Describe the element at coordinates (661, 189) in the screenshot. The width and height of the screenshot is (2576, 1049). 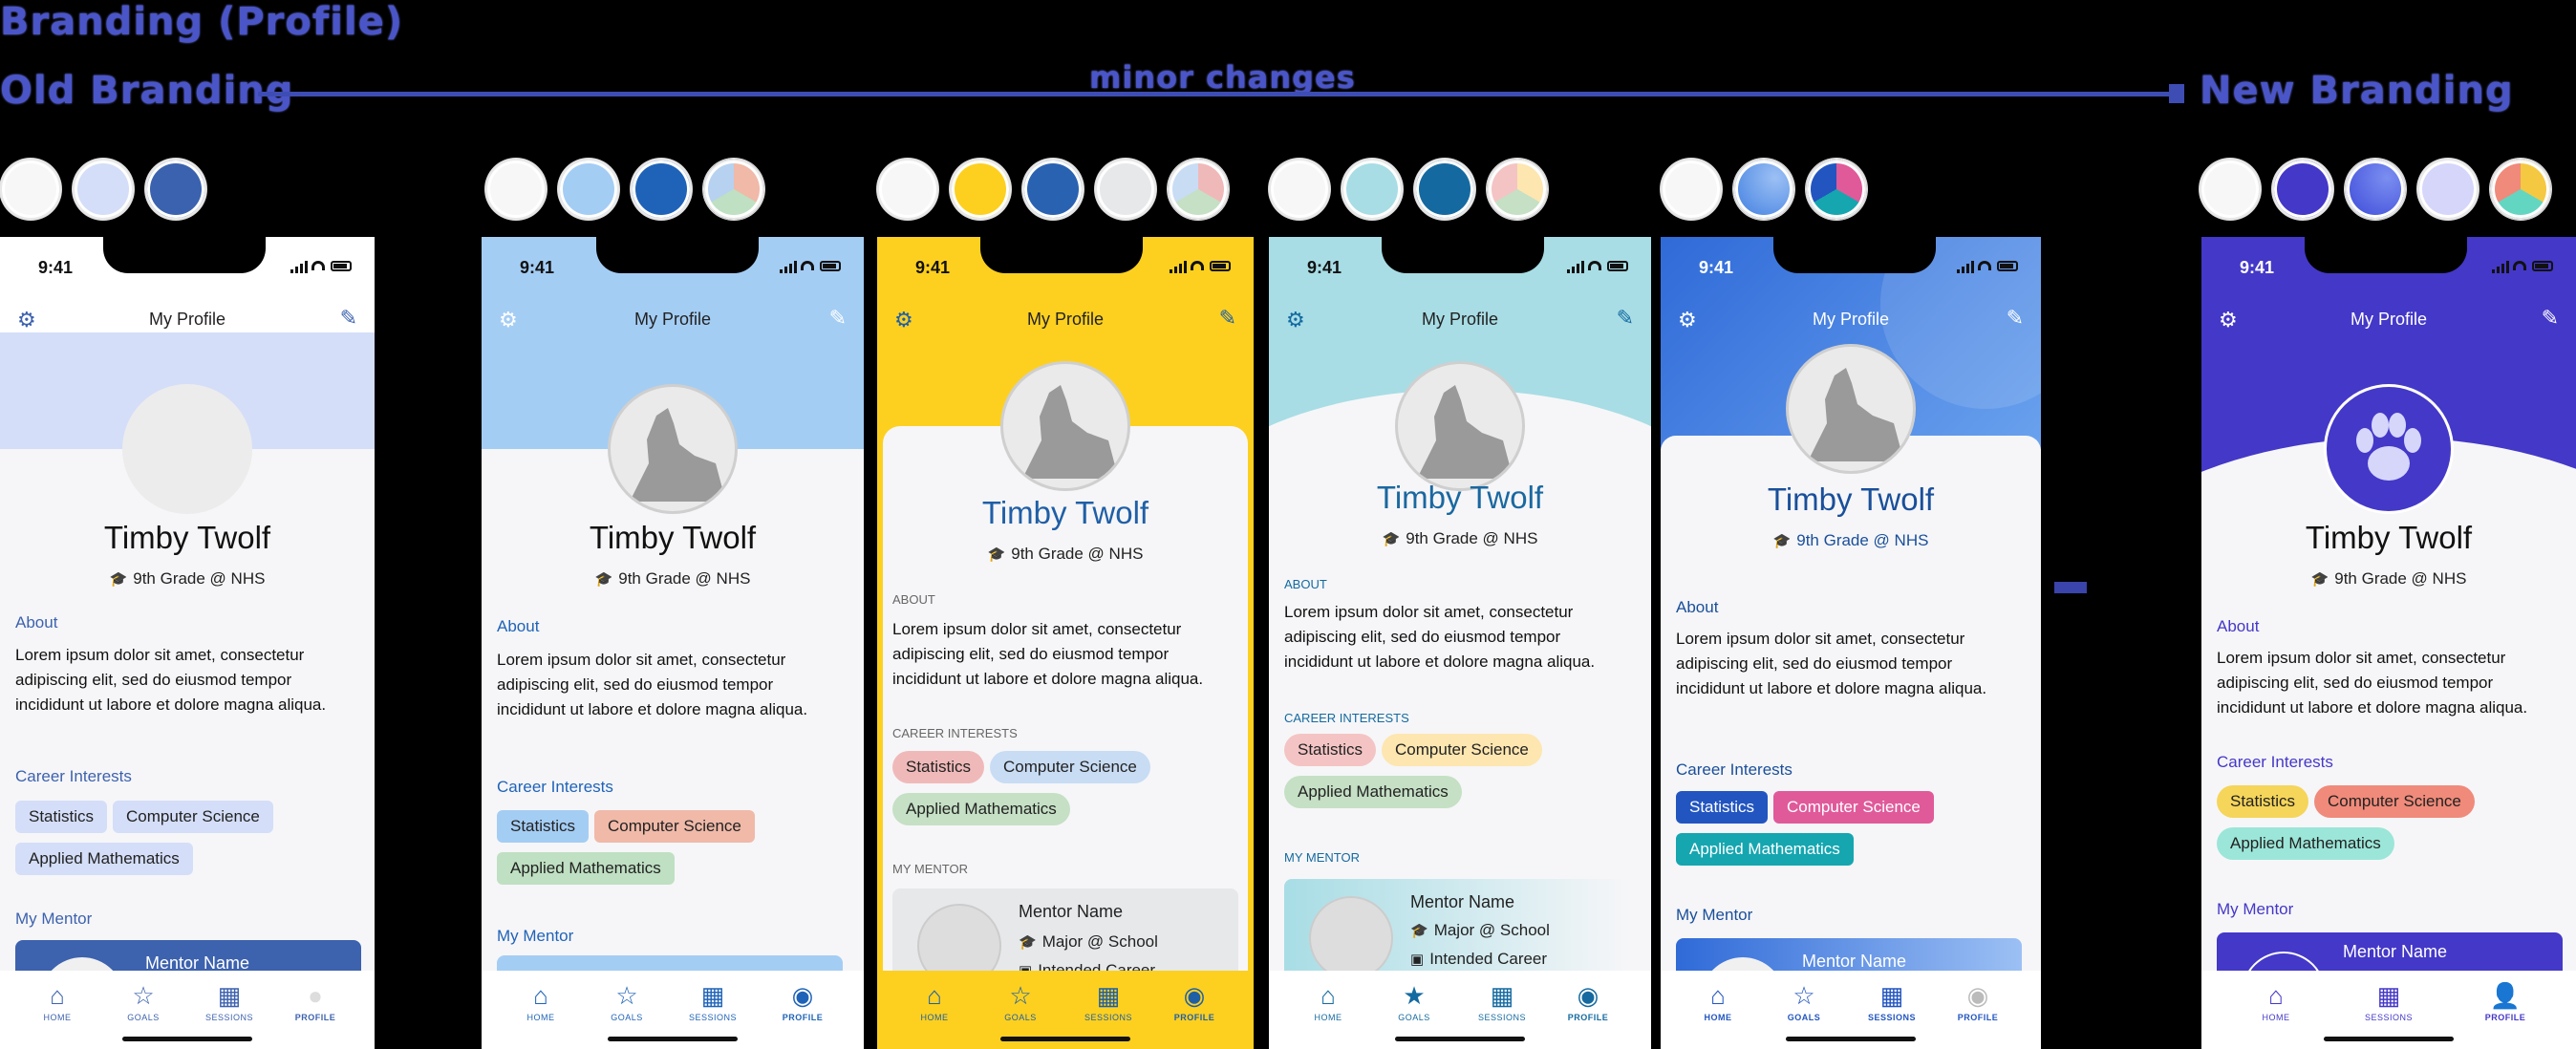
I see `swatch-blue` at that location.